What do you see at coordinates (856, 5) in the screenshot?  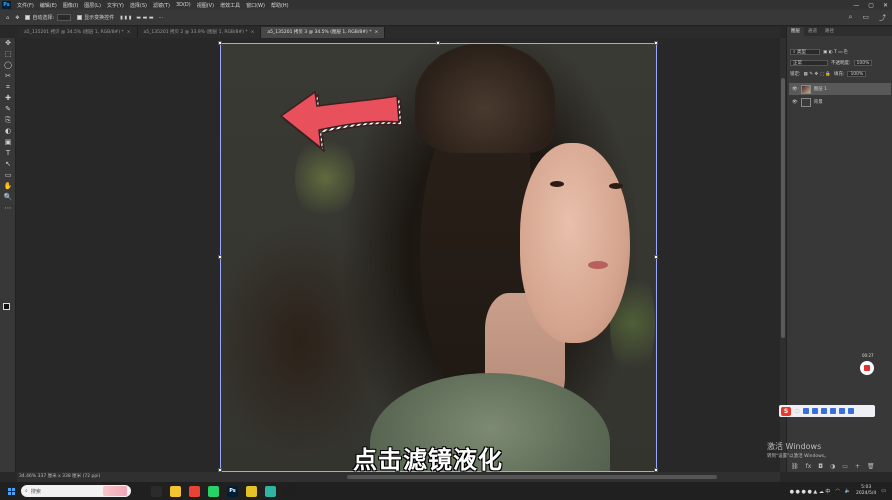 I see `minimize-icon: —` at bounding box center [856, 5].